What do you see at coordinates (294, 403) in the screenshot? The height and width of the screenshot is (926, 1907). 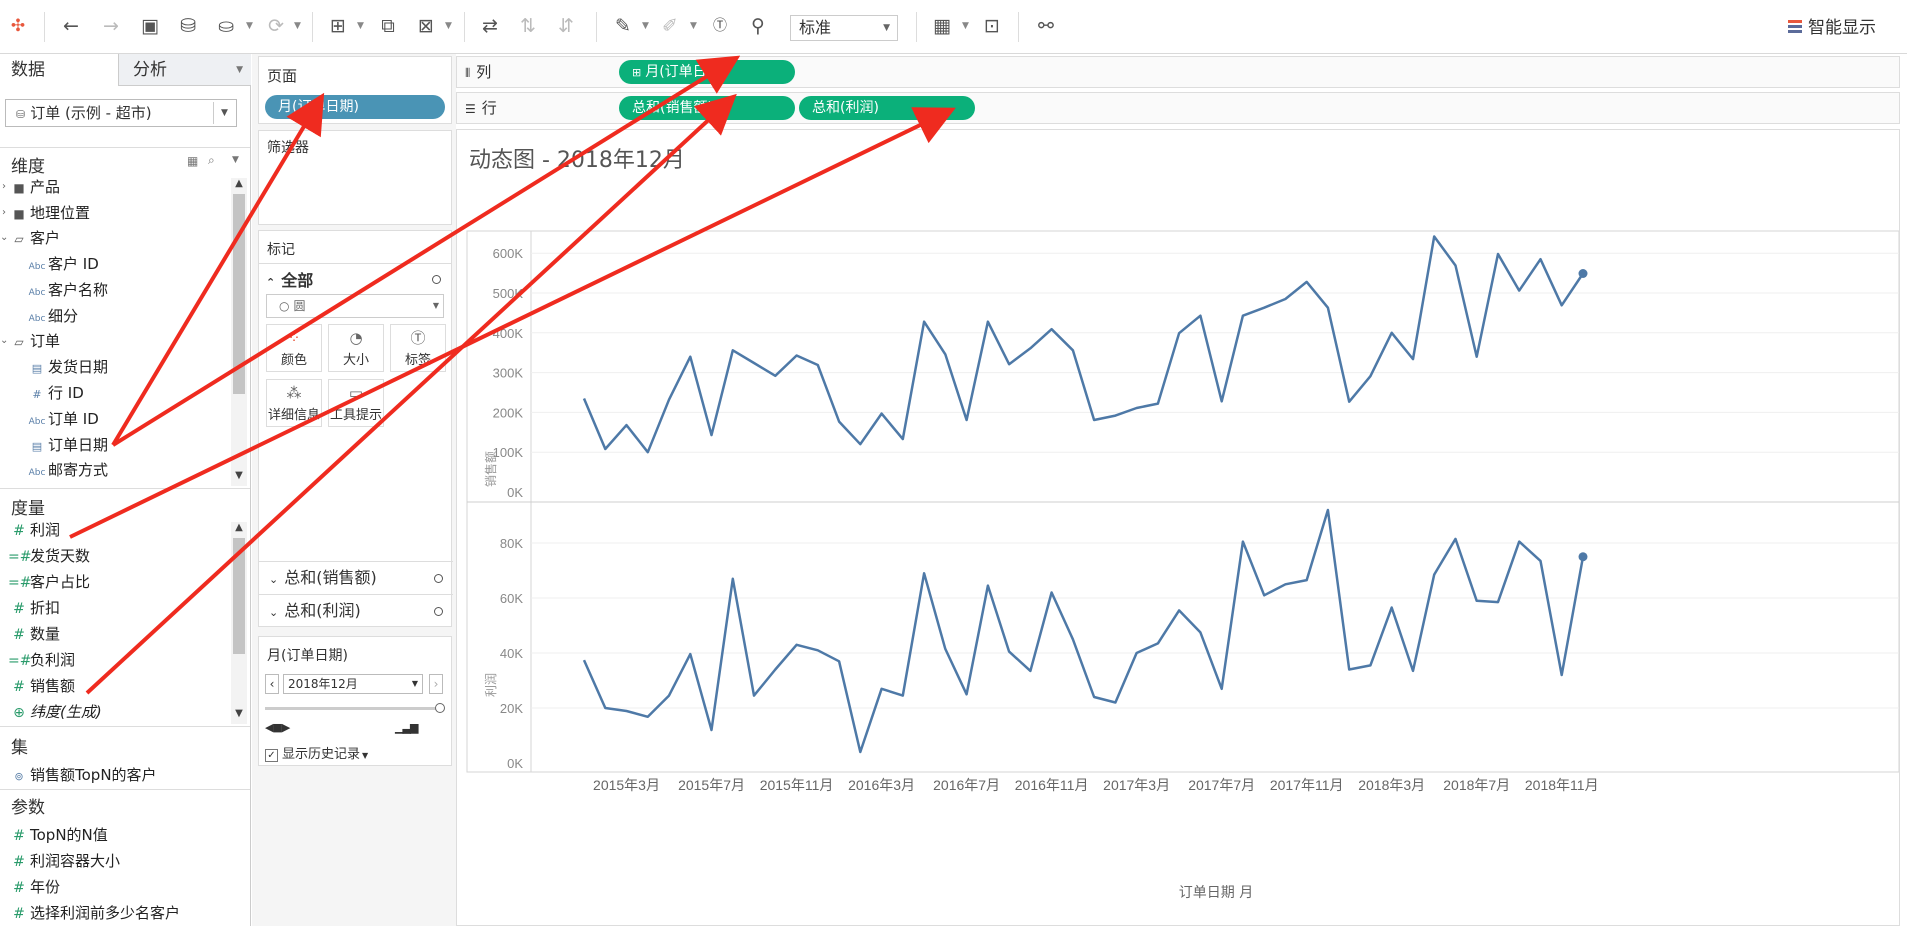 I see `detail-button: ⁂ 详细信息` at bounding box center [294, 403].